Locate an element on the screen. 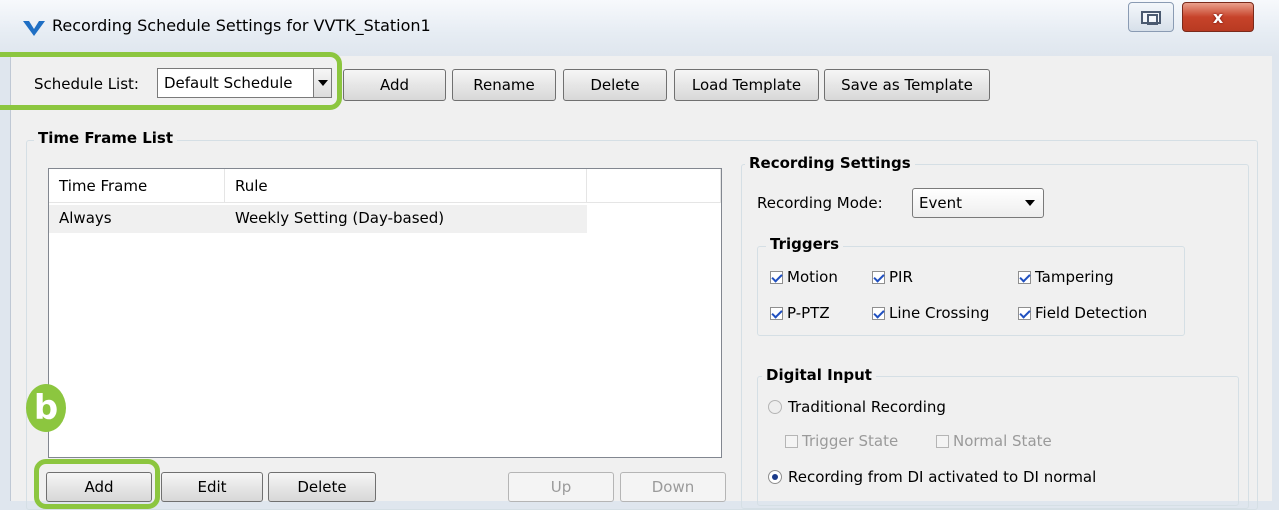 This screenshot has width=1279, height=510. digital-input-title: Digital Input is located at coordinates (819, 375).